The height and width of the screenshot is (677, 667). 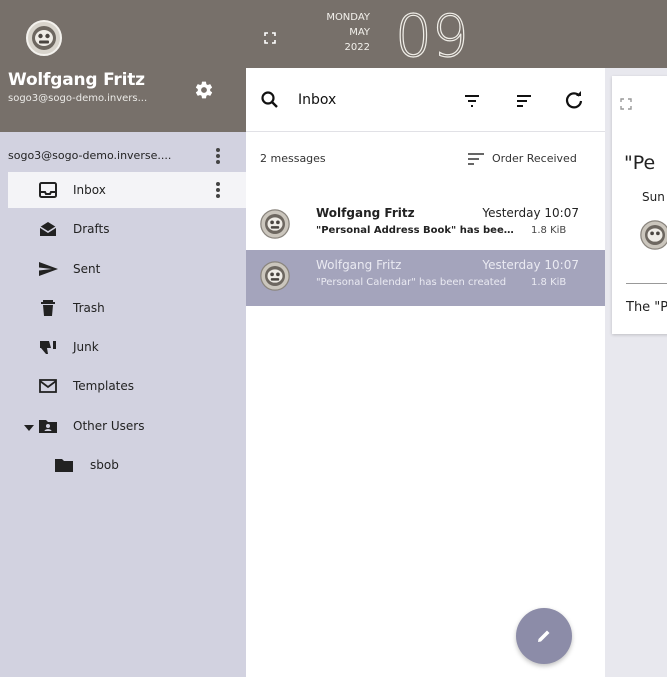 What do you see at coordinates (425, 100) in the screenshot?
I see `list-toolbar: Inbox` at bounding box center [425, 100].